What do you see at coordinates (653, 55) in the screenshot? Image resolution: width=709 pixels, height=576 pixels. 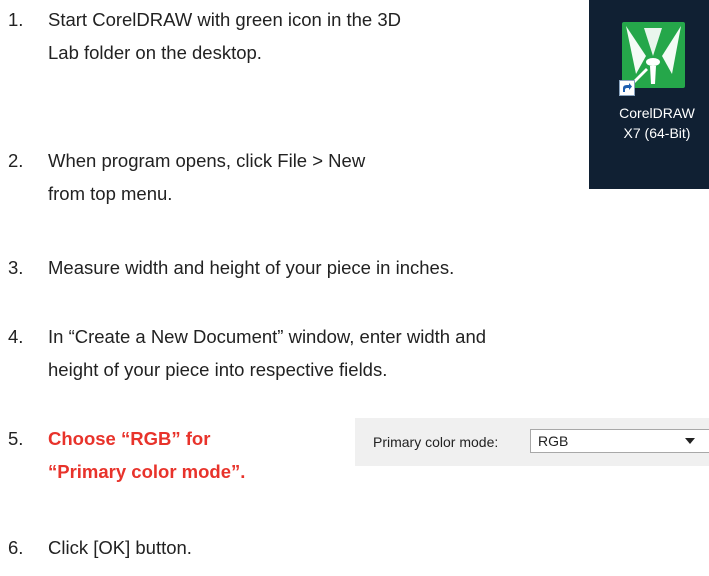 I see `coreldraw-app-icon` at bounding box center [653, 55].